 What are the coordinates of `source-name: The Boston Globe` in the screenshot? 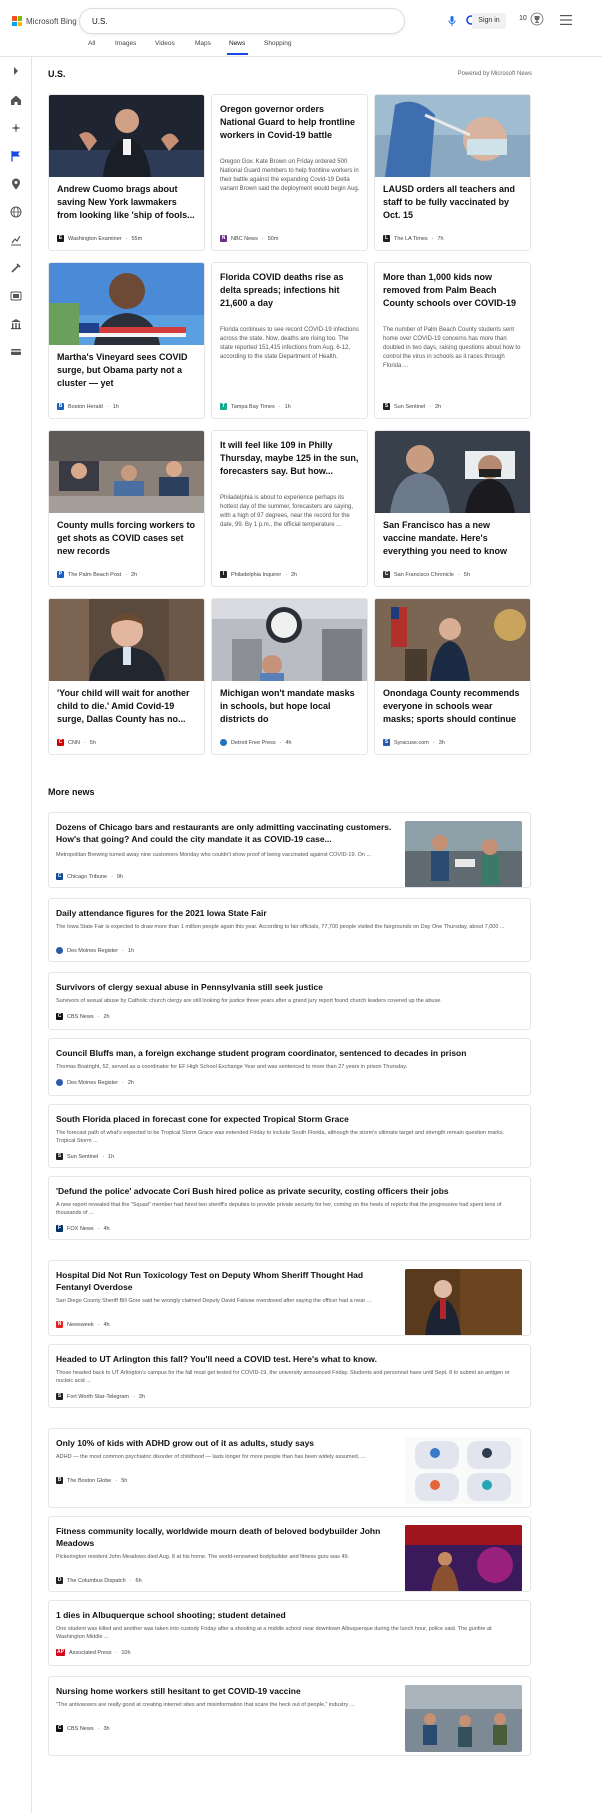 It's located at (89, 1481).